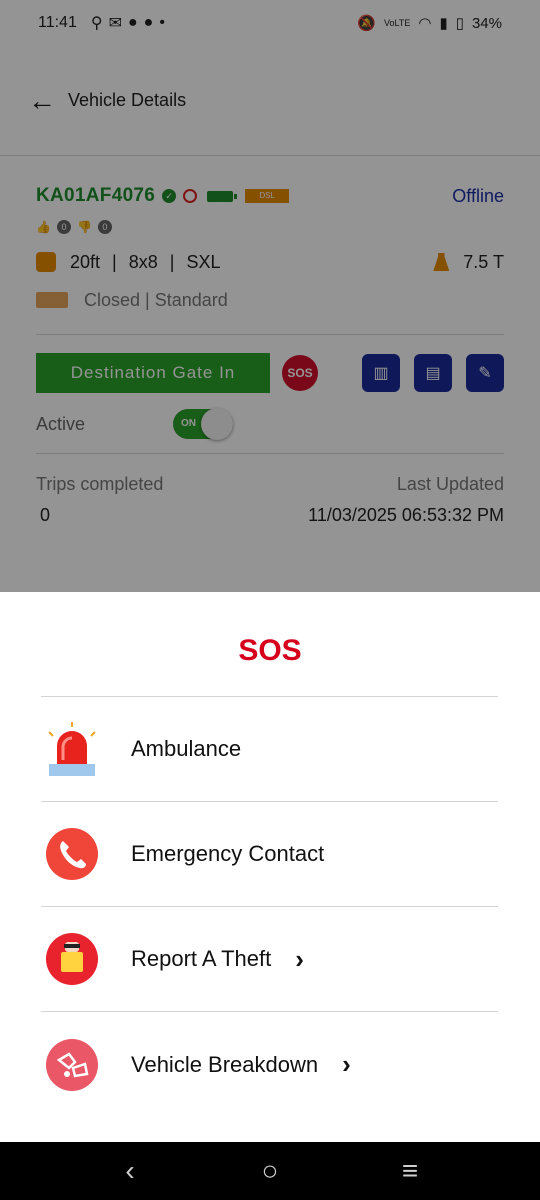  Describe the element at coordinates (228, 853) in the screenshot. I see `sos-option-label: Emergency Contact` at that location.